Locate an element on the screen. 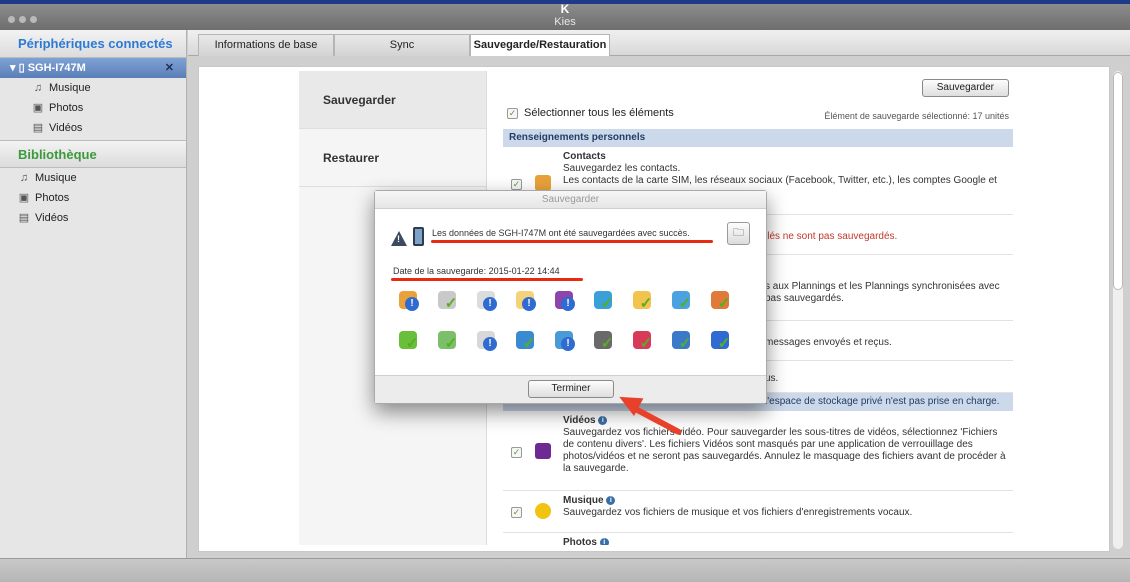  messages-success-icon: ✓ is located at coordinates (683, 302).